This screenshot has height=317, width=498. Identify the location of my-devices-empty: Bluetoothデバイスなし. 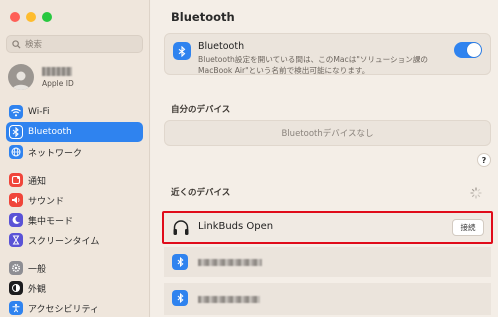
(327, 133).